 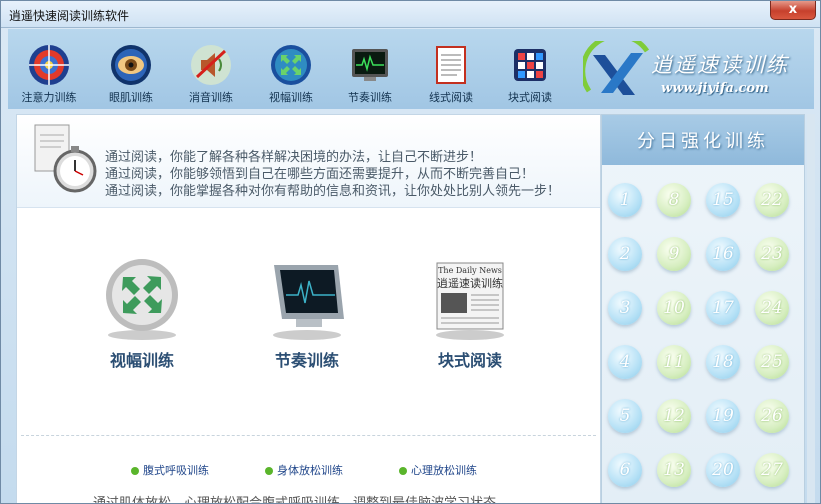 What do you see at coordinates (370, 97) in the screenshot?
I see `toolbar-label: 节奏训练` at bounding box center [370, 97].